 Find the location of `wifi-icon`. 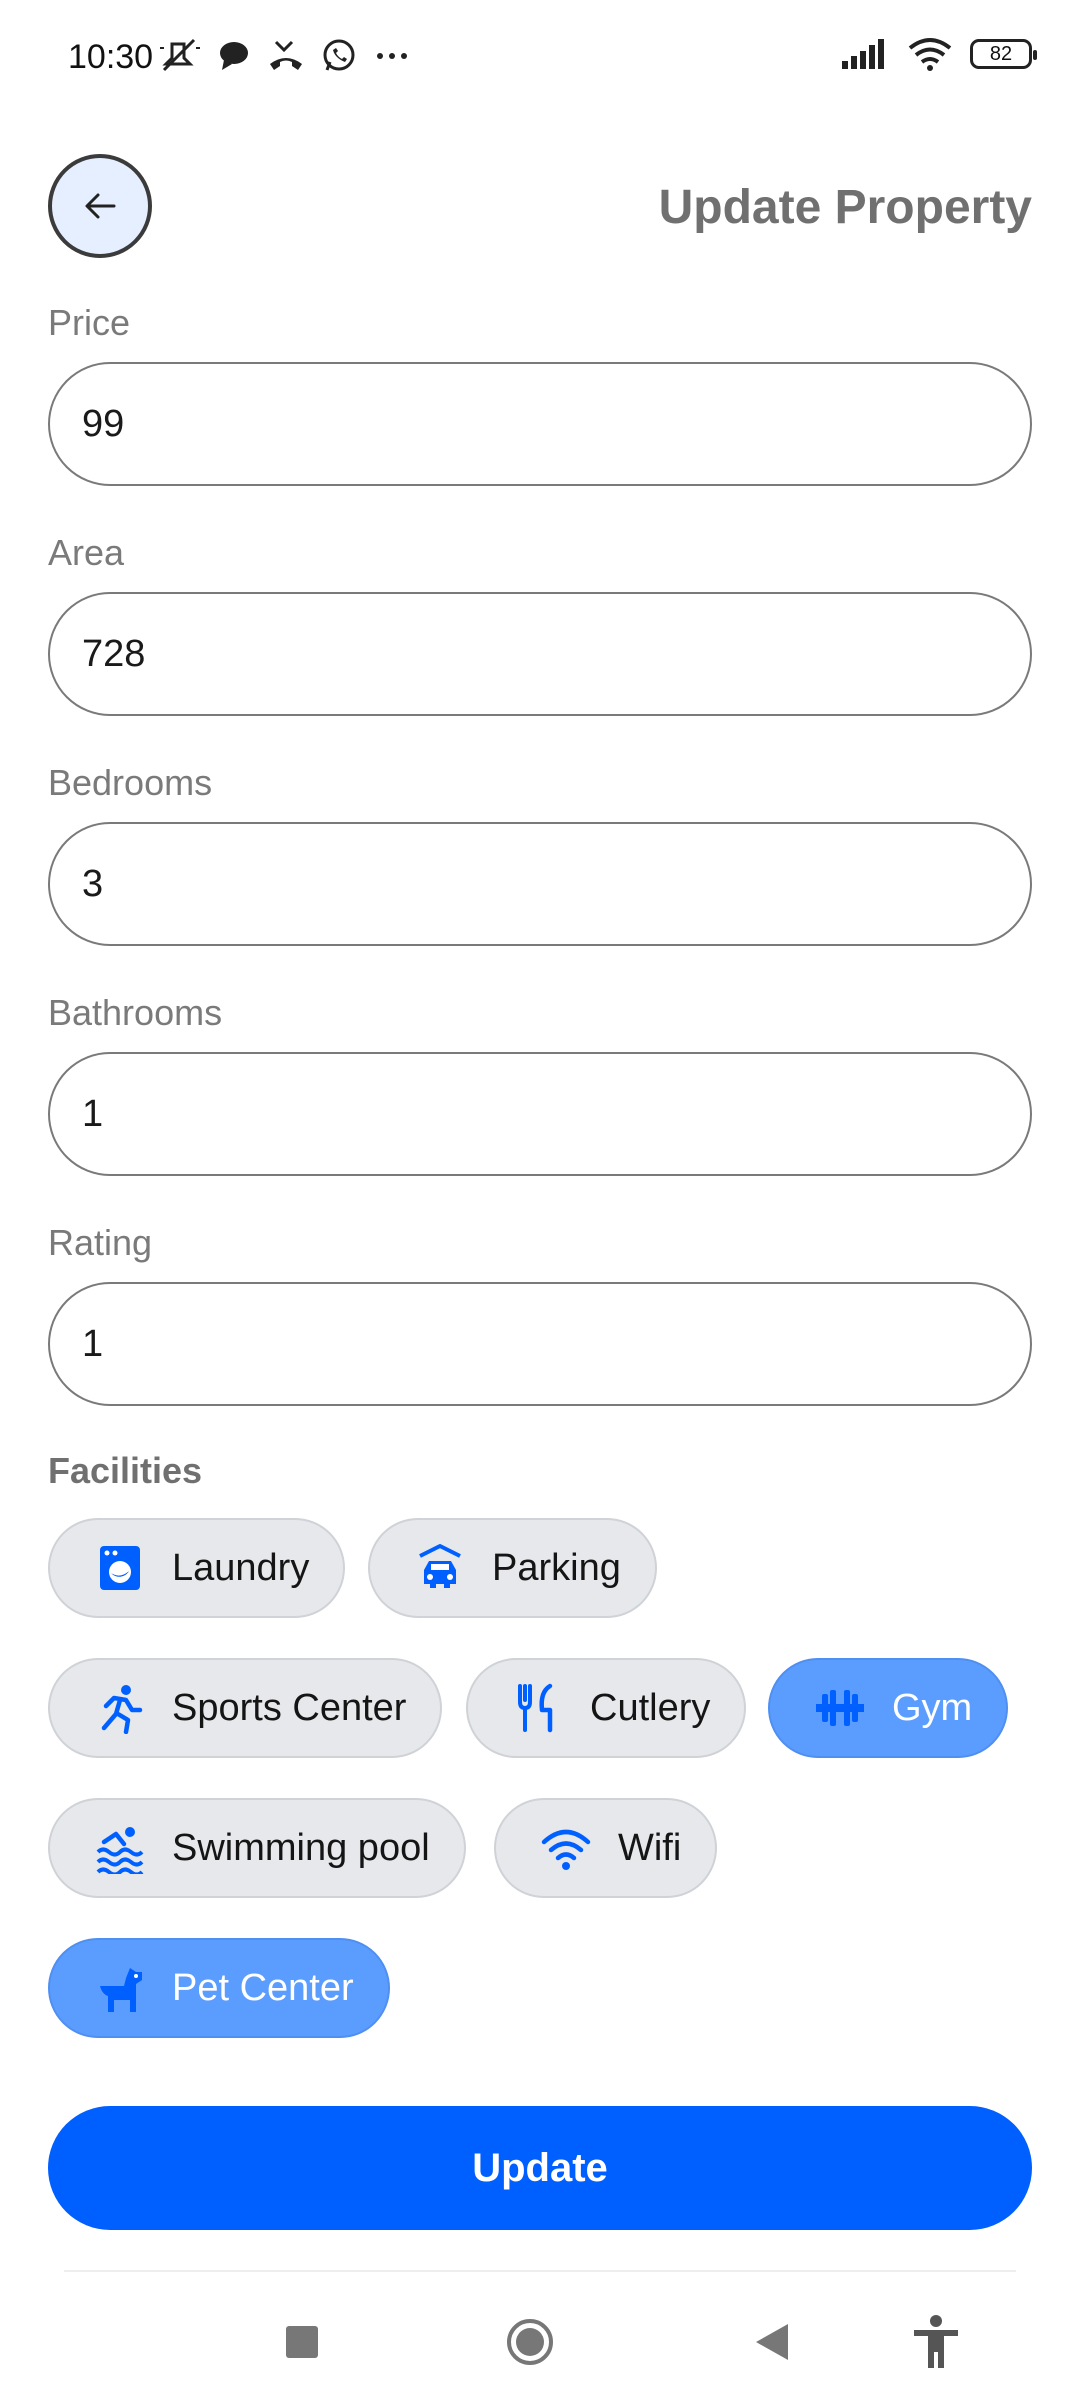

wifi-icon is located at coordinates (566, 1849).